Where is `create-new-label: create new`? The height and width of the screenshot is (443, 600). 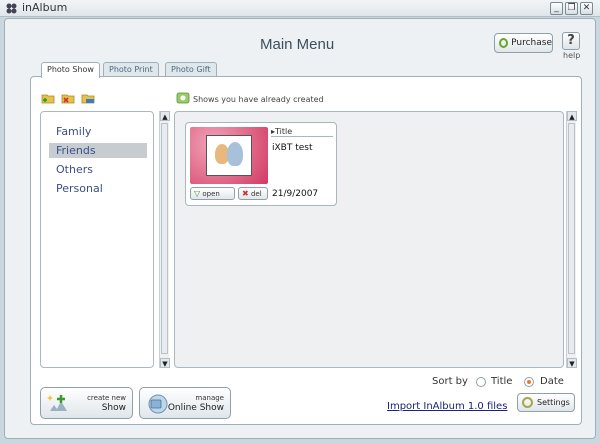
create-new-label: create new is located at coordinates (106, 398).